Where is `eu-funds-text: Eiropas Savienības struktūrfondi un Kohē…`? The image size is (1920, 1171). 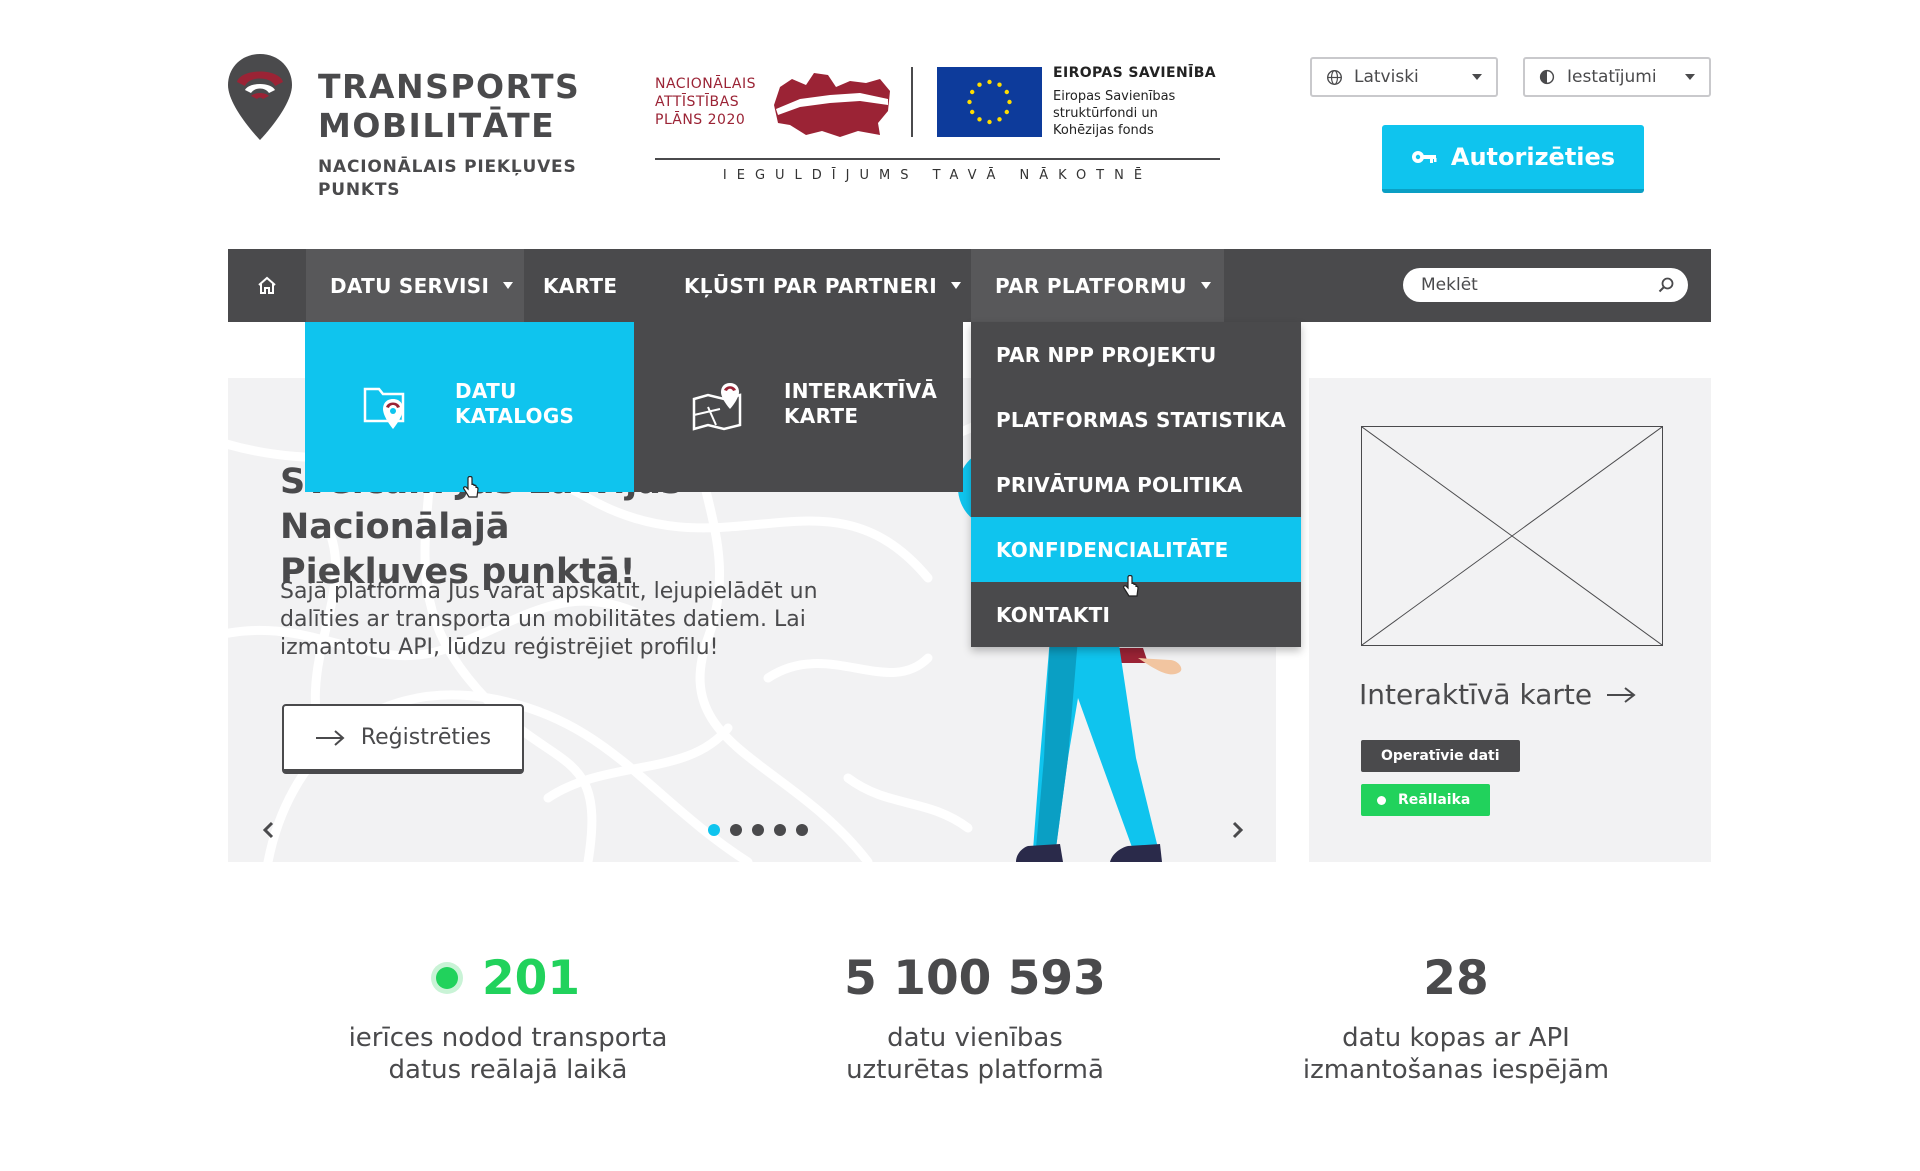 eu-funds-text: Eiropas Savienības struktūrfondi un Kohē… is located at coordinates (1114, 113).